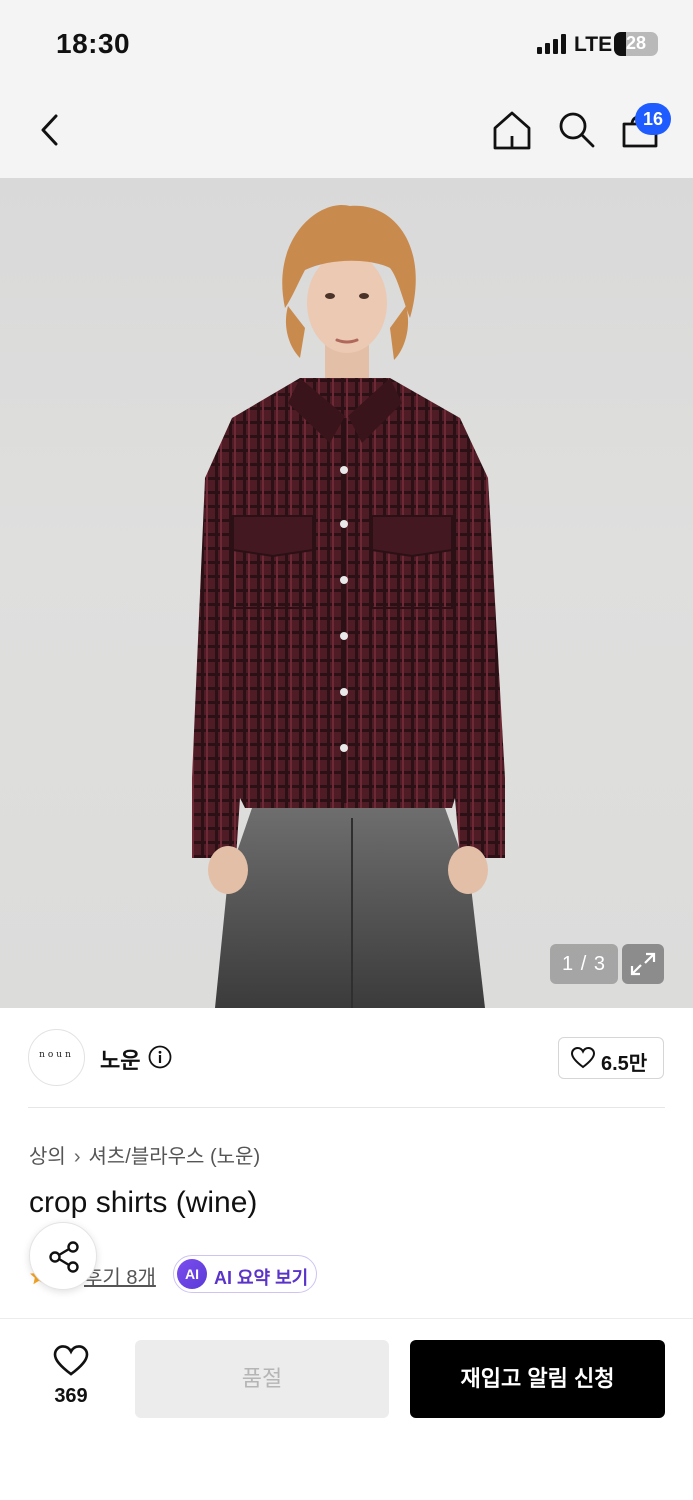 The image size is (693, 1500). I want to click on wish-button: 369, so click(71, 1378).